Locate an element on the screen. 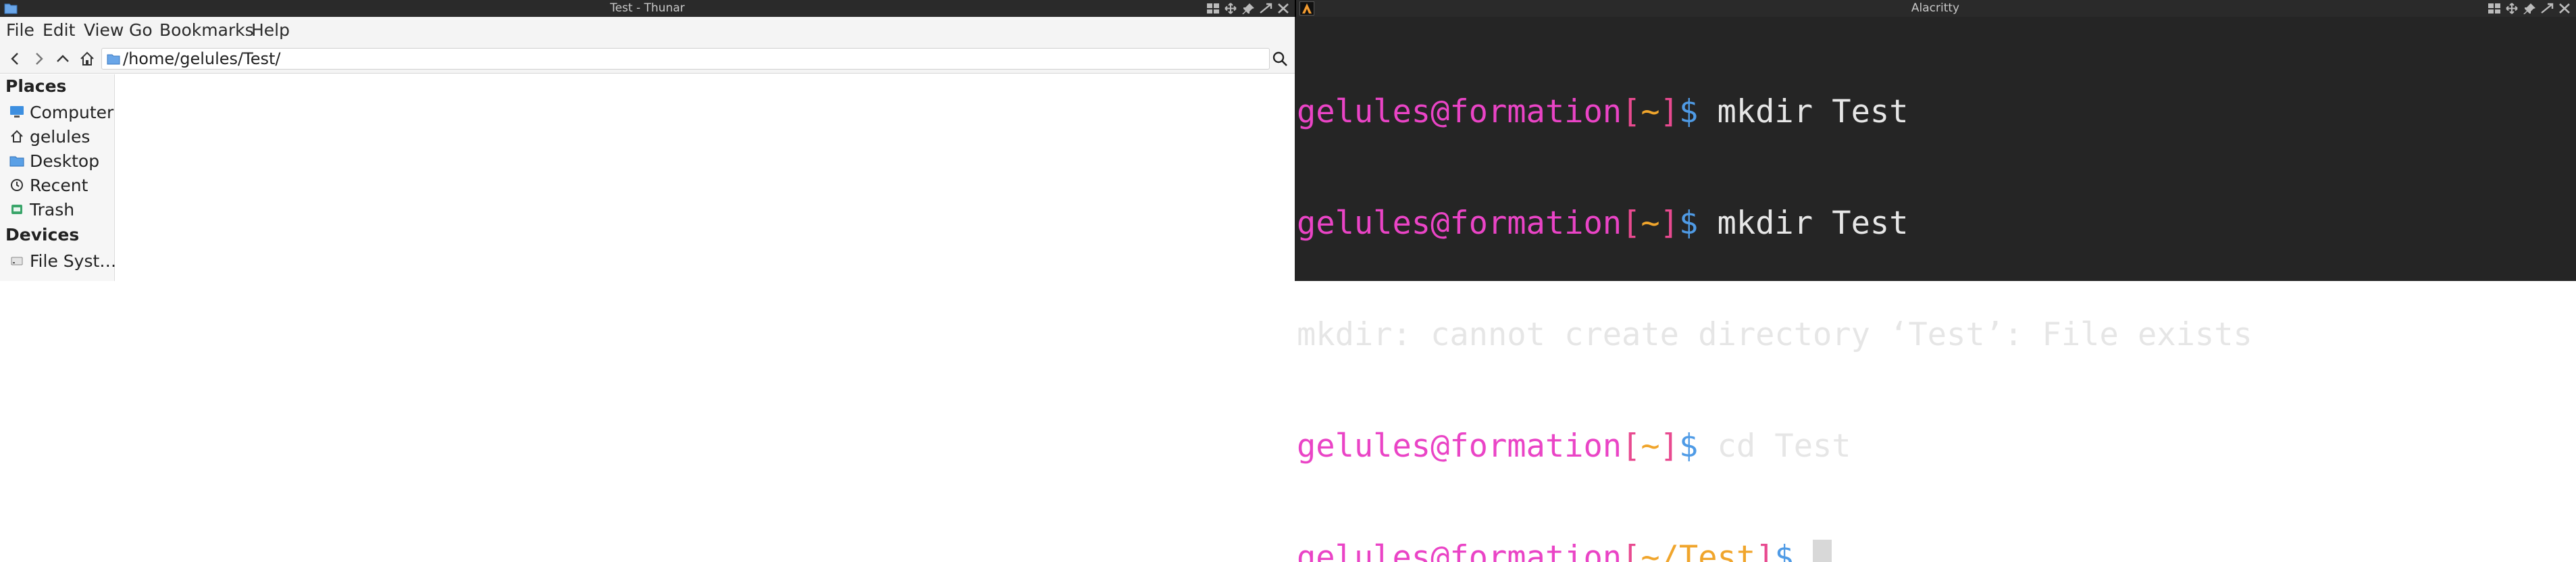 The image size is (2576, 562). menu-view: View is located at coordinates (104, 30).